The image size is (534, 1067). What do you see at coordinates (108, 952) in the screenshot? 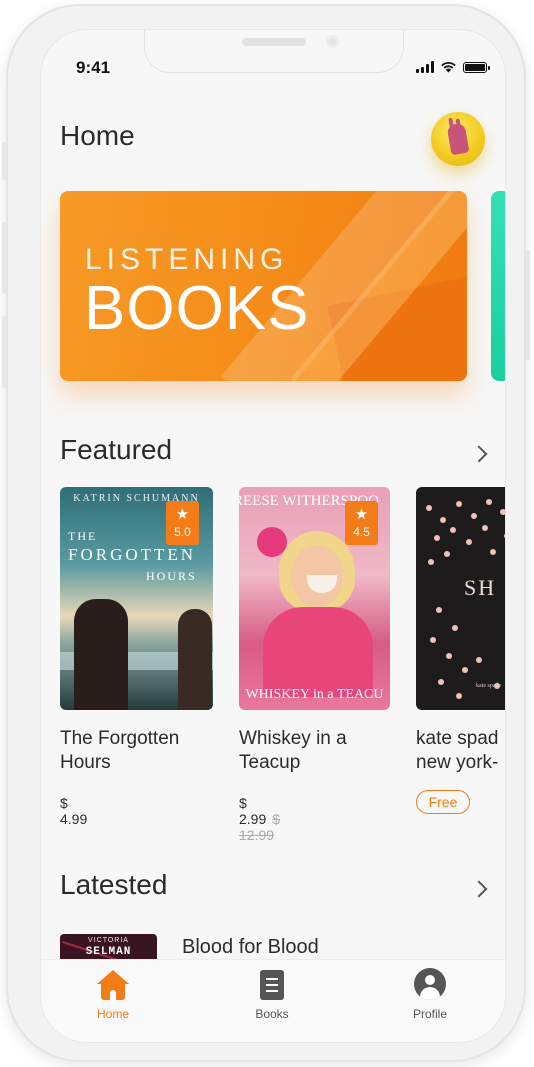
I see `cover-author-last: SELMAN` at bounding box center [108, 952].